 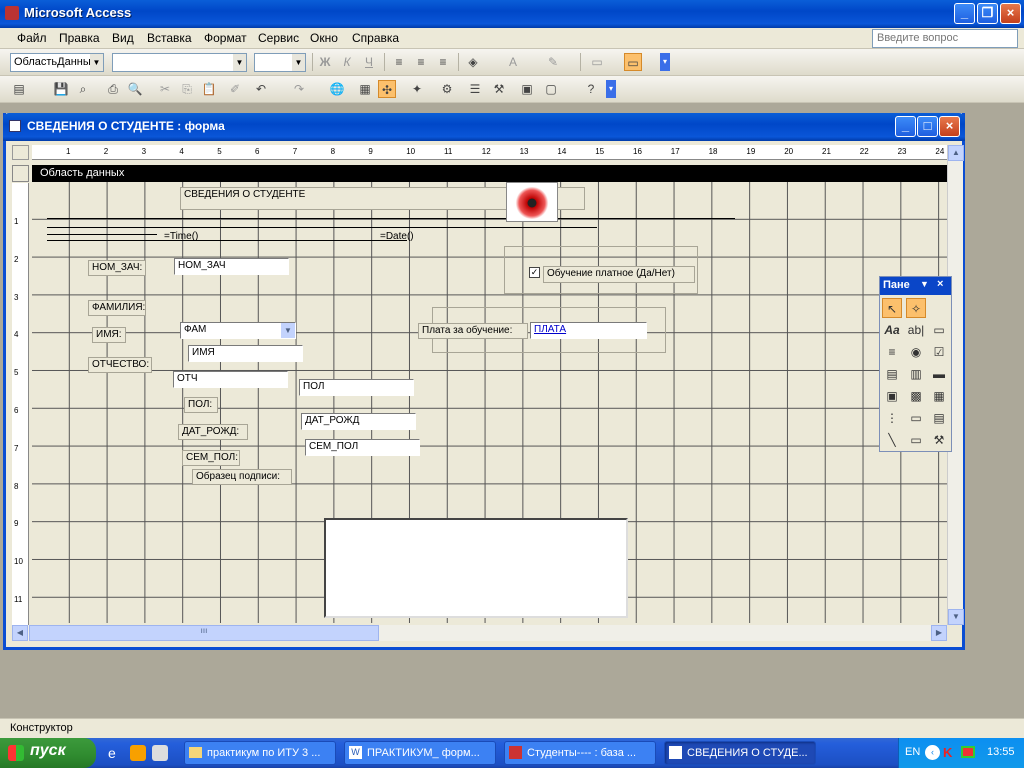 What do you see at coordinates (299, 89) in the screenshot?
I see `redo-icon: ↷` at bounding box center [299, 89].